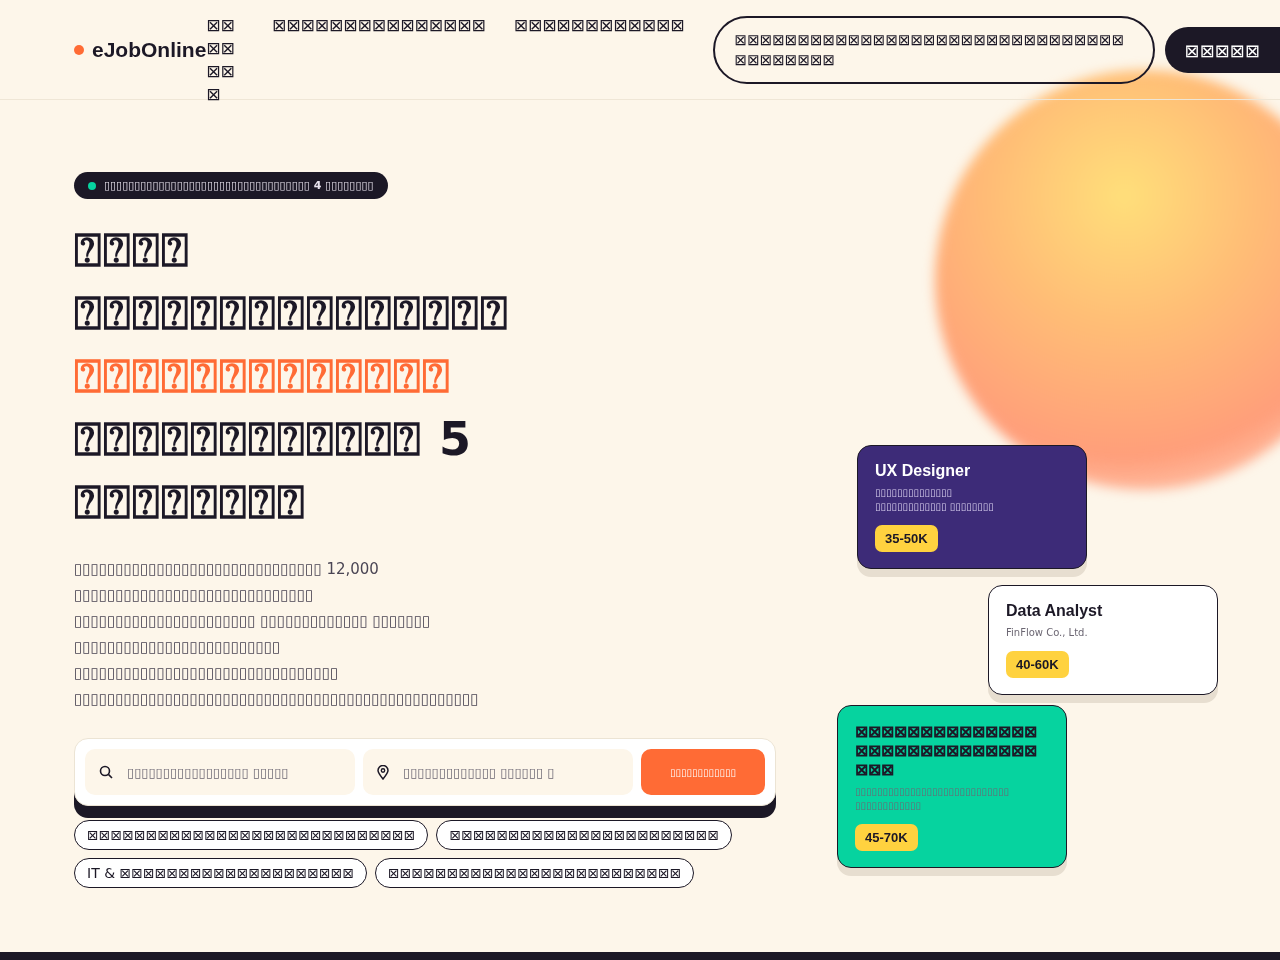 This screenshot has width=1280, height=960. What do you see at coordinates (1037, 664) in the screenshot?
I see `salary-badge: 40-60K` at bounding box center [1037, 664].